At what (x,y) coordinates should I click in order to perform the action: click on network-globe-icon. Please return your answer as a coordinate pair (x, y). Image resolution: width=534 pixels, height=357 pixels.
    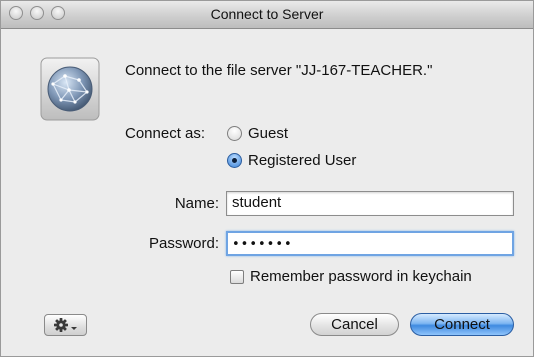
    Looking at the image, I should click on (70, 89).